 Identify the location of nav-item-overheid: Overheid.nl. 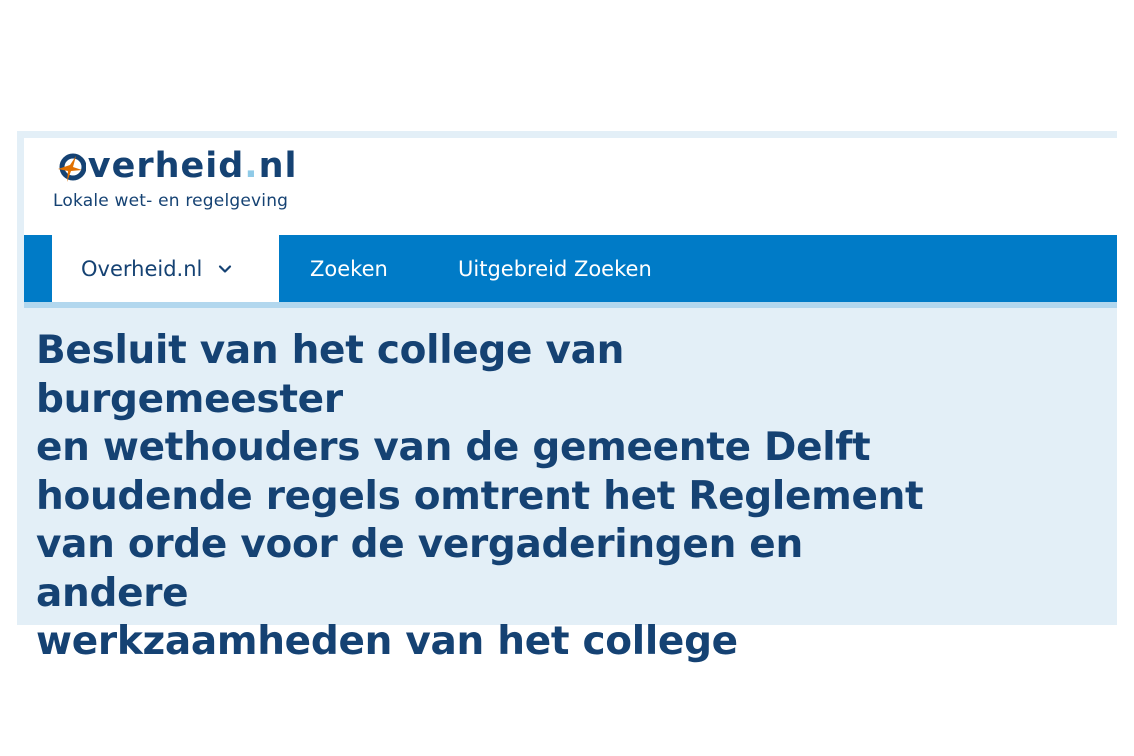
(165, 268).